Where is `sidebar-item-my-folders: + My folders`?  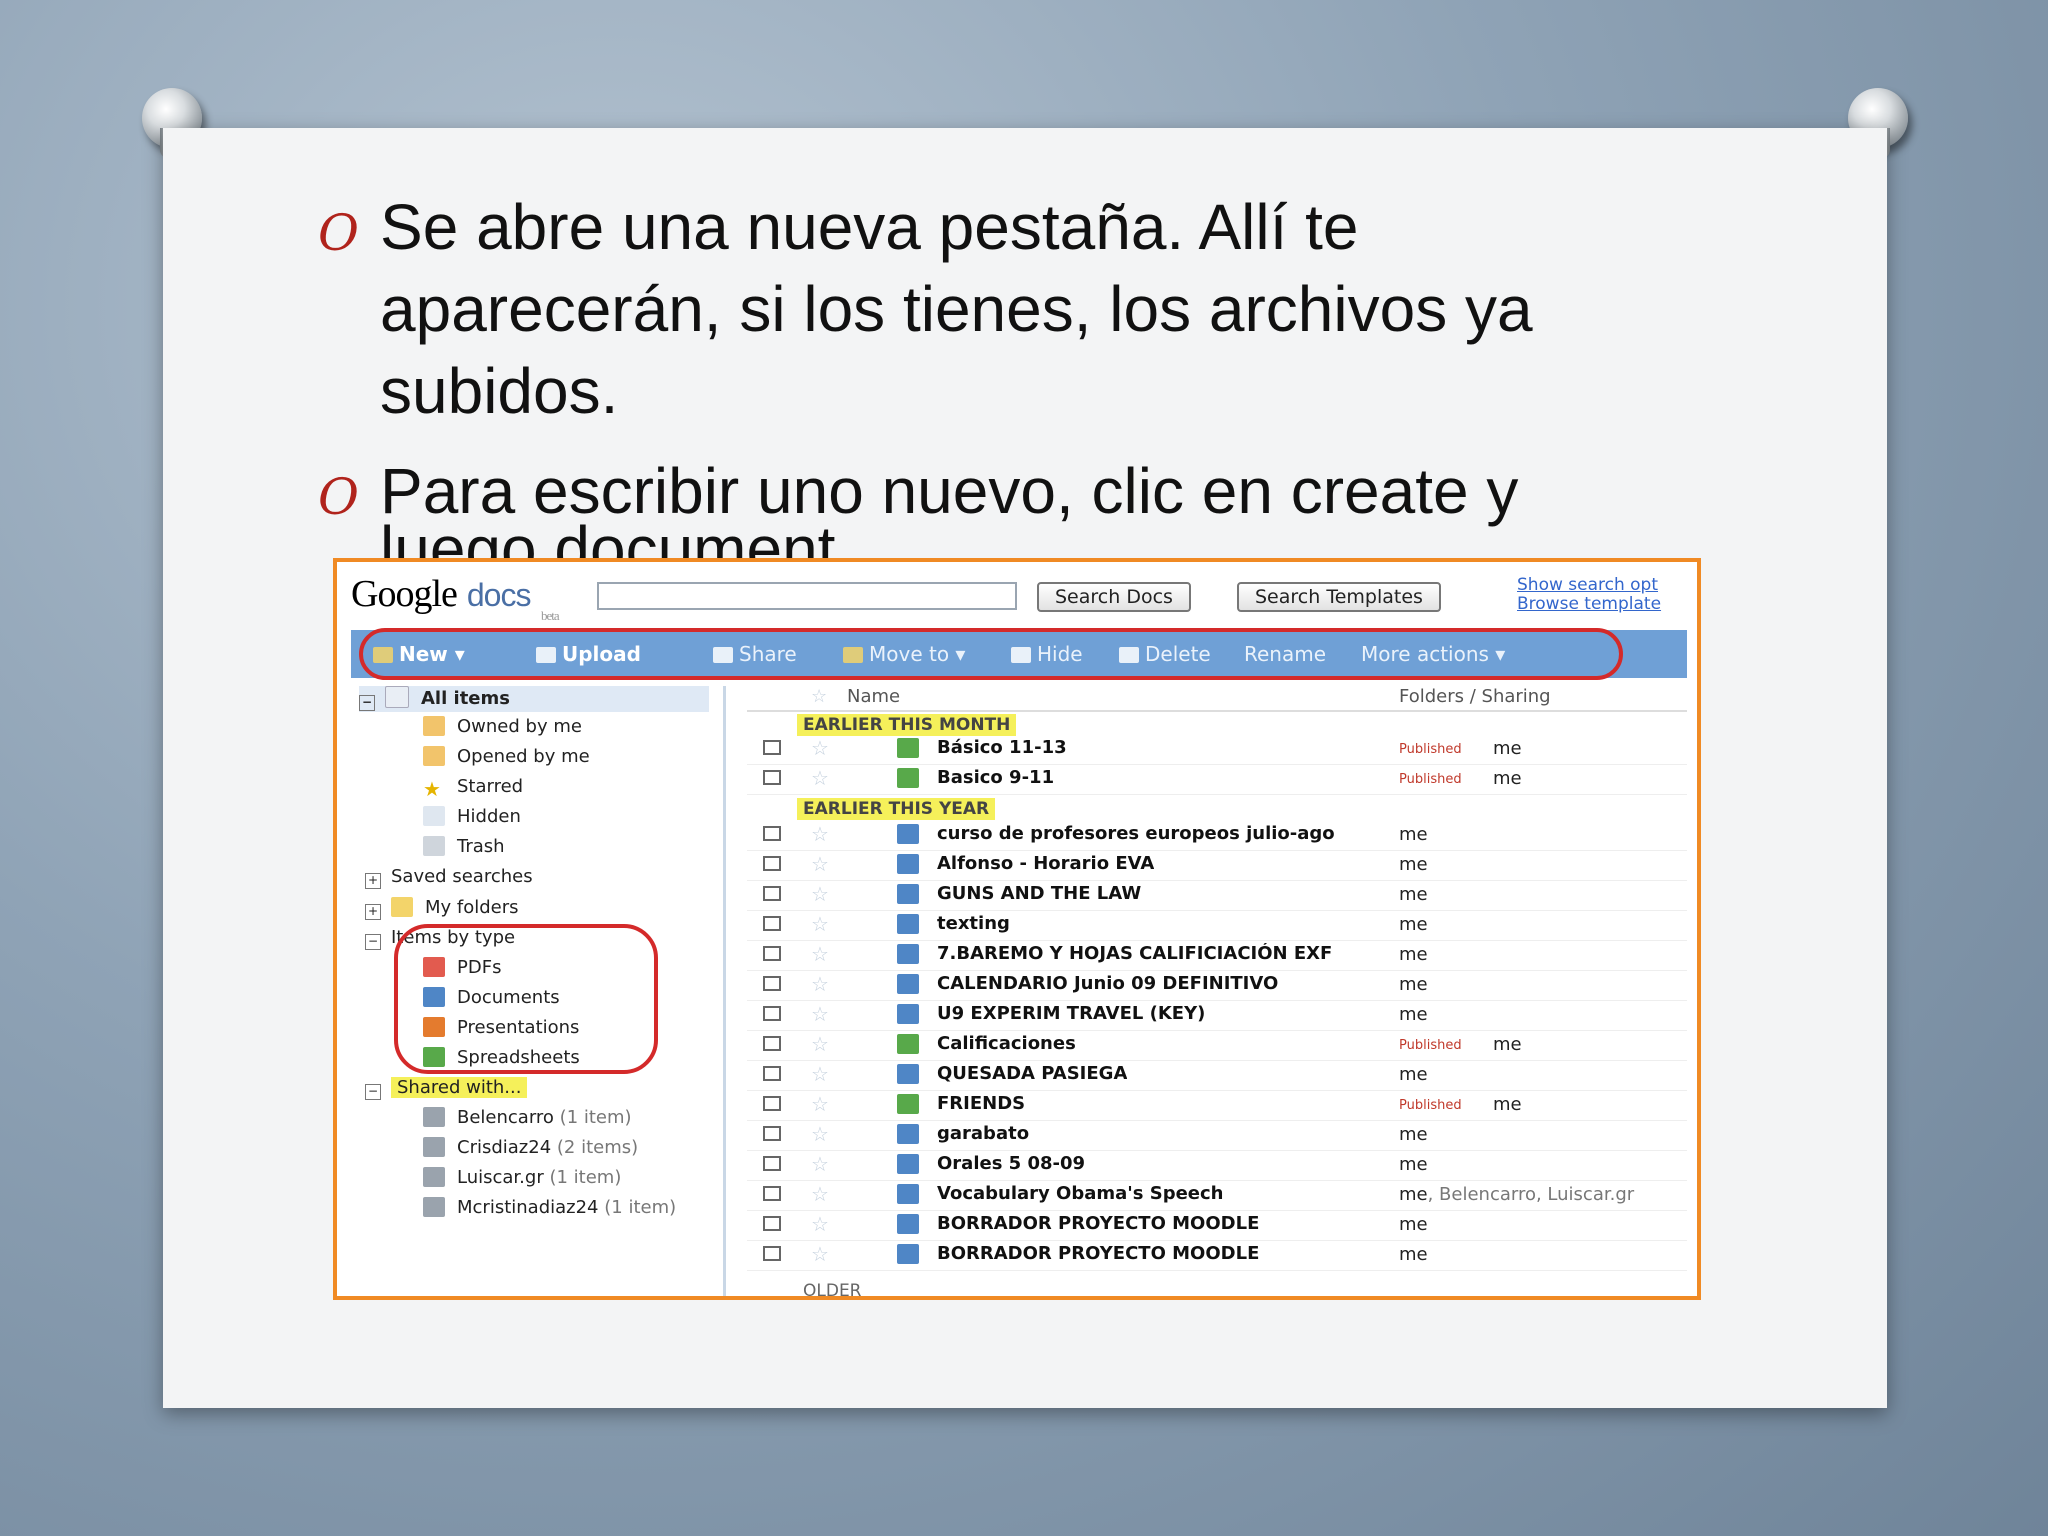 sidebar-item-my-folders: + My folders is located at coordinates (442, 908).